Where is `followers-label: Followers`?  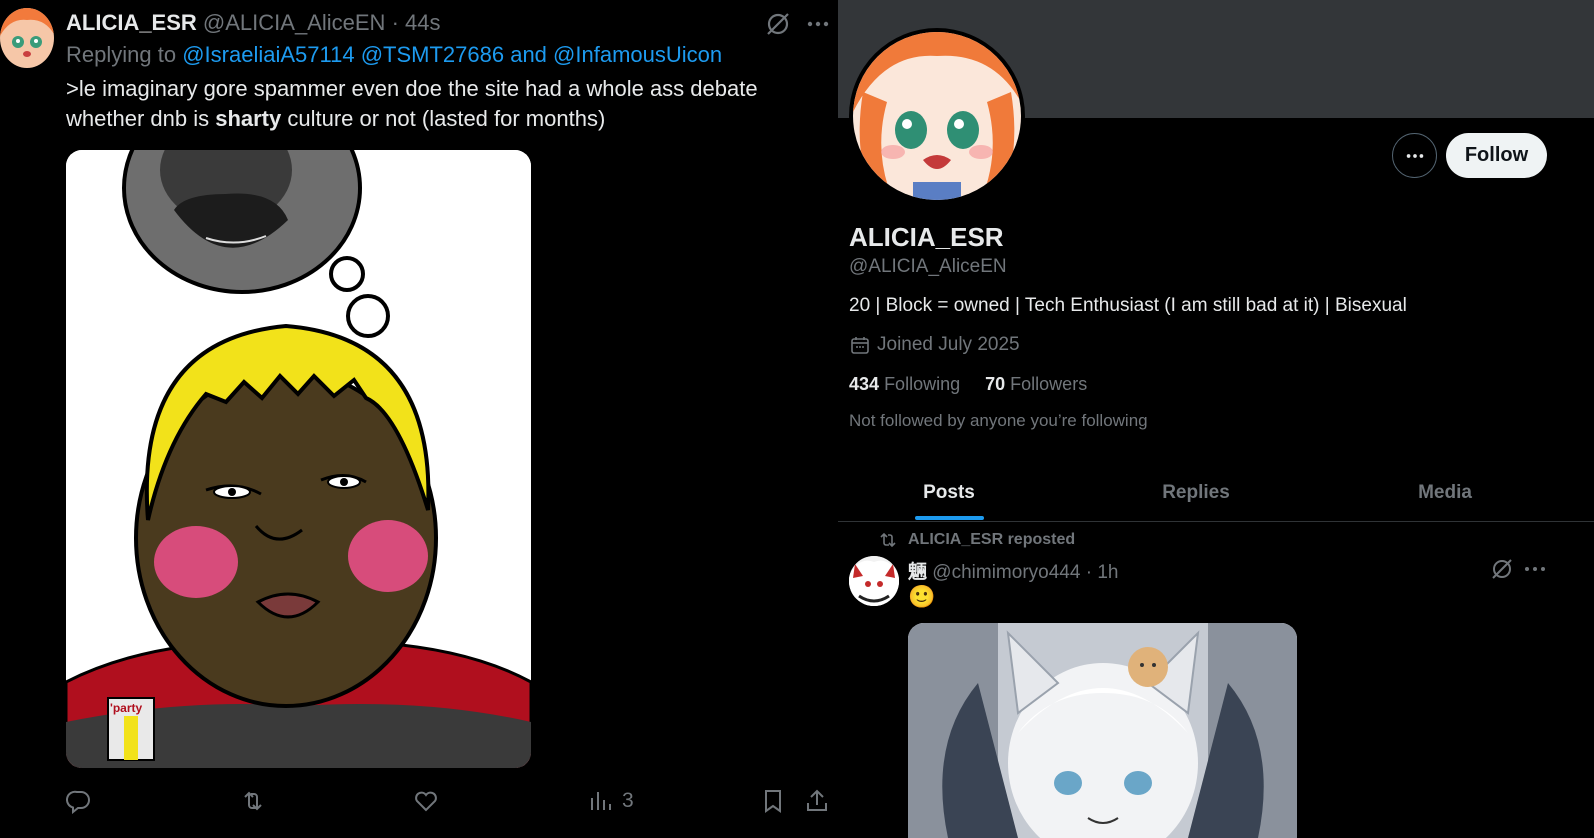
followers-label: Followers is located at coordinates (1049, 384).